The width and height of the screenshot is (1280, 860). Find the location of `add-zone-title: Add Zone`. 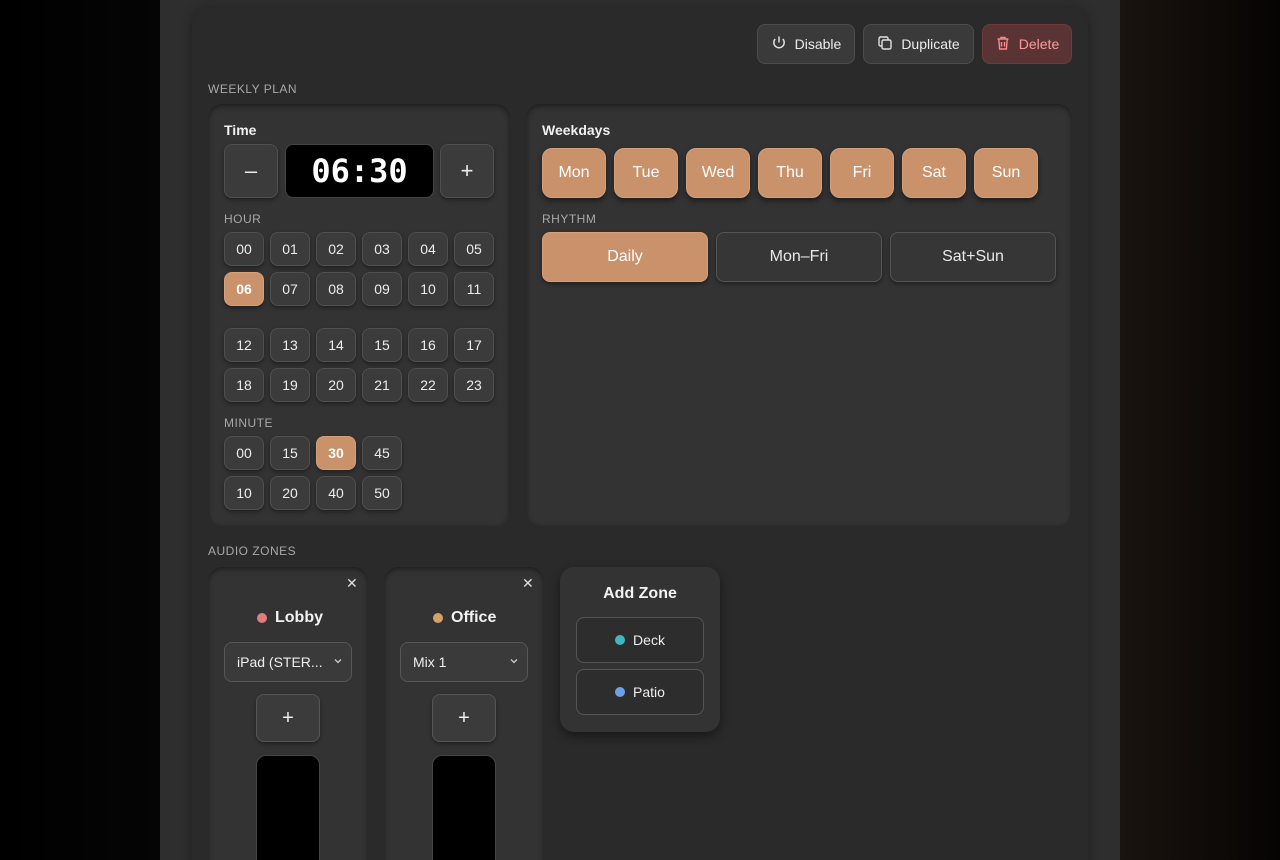

add-zone-title: Add Zone is located at coordinates (640, 593).